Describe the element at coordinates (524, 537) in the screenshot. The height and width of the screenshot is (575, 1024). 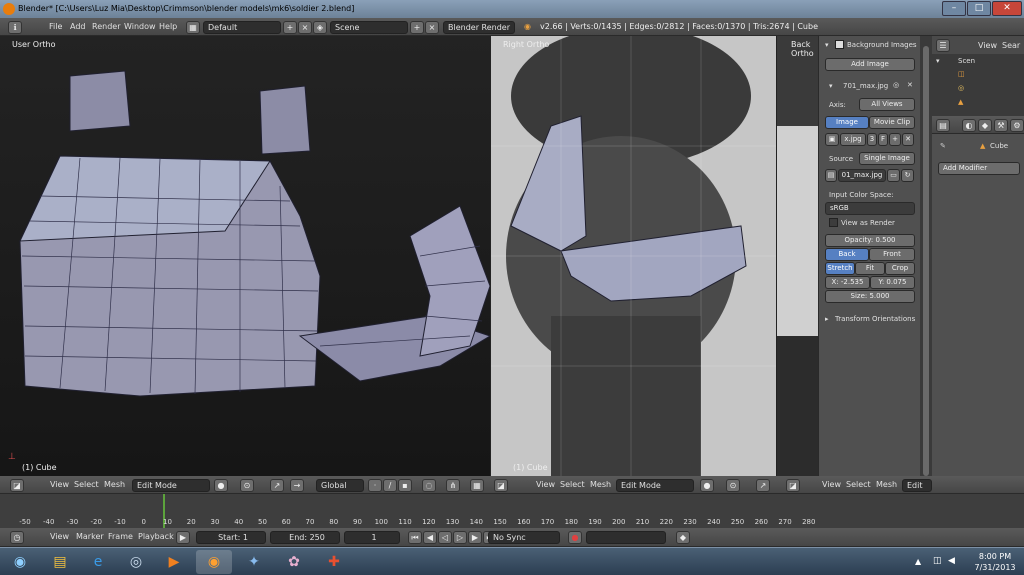
I see `sync-mode-select: No Sync` at that location.